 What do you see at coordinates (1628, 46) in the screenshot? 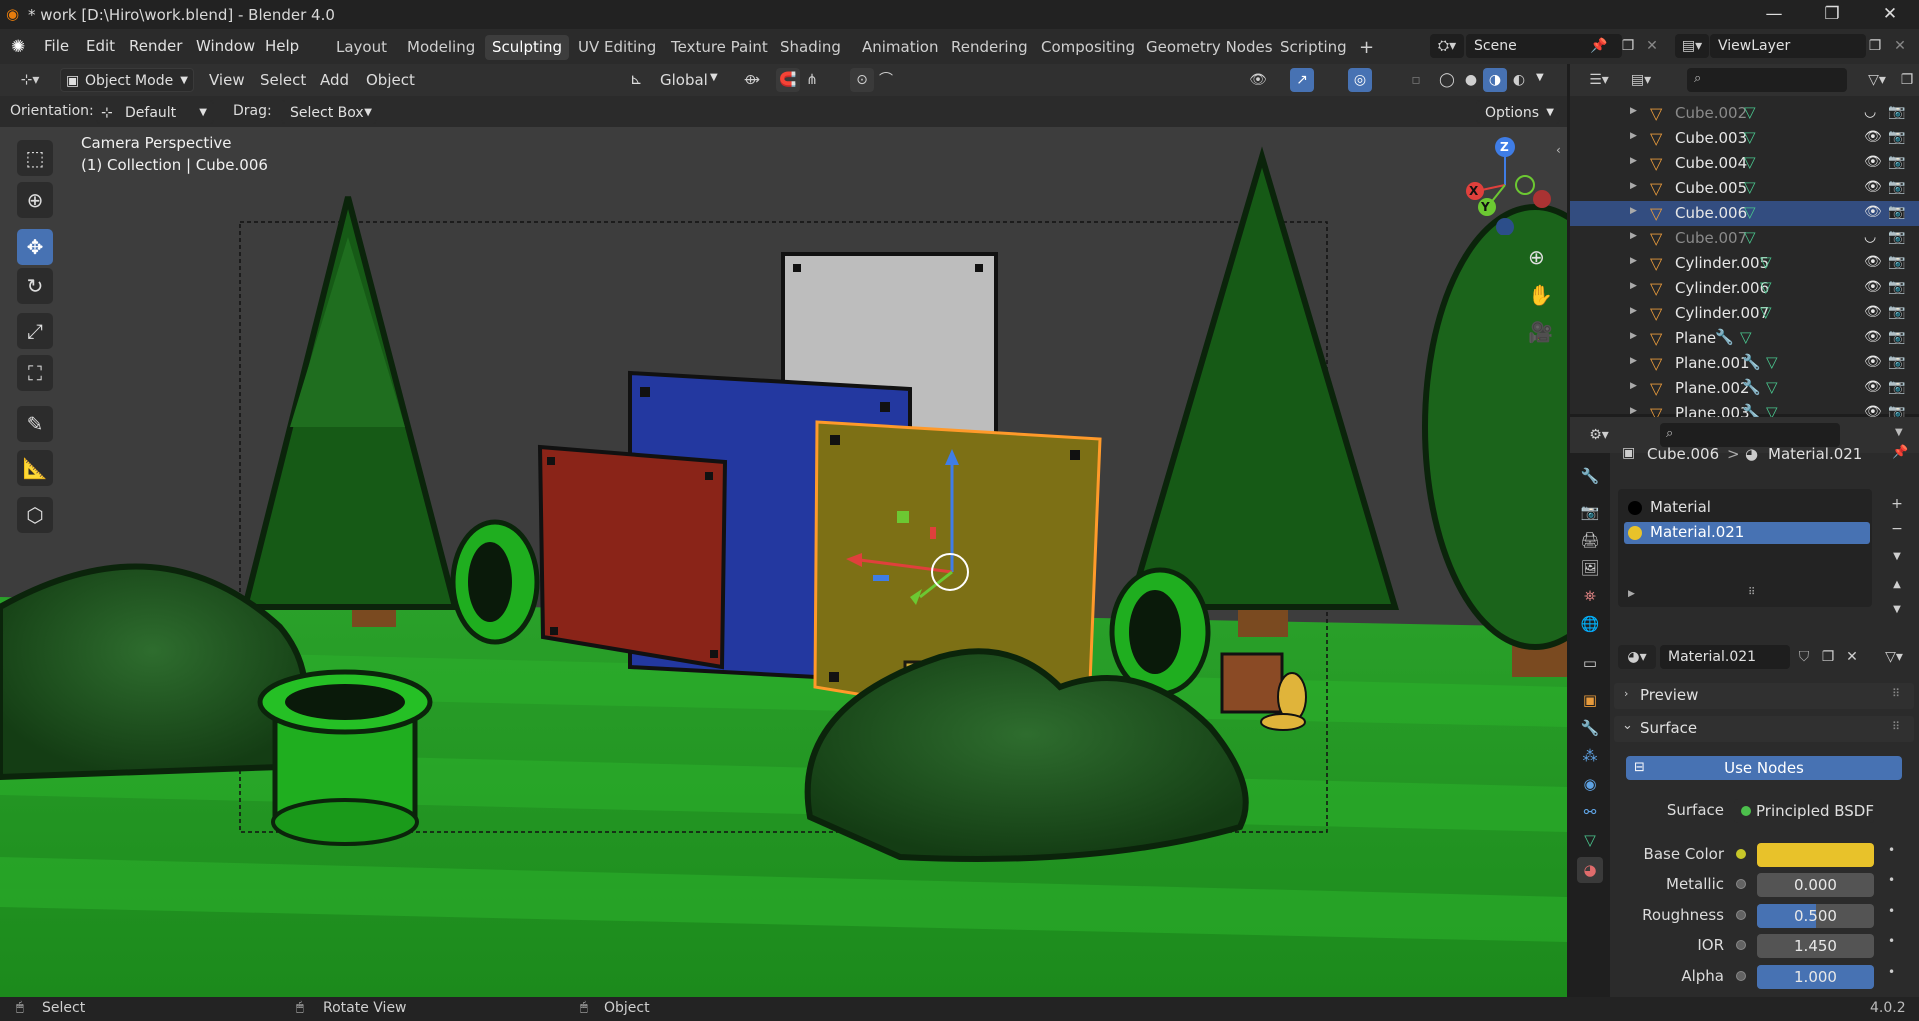
I see `new-scene-icon: ❐` at bounding box center [1628, 46].